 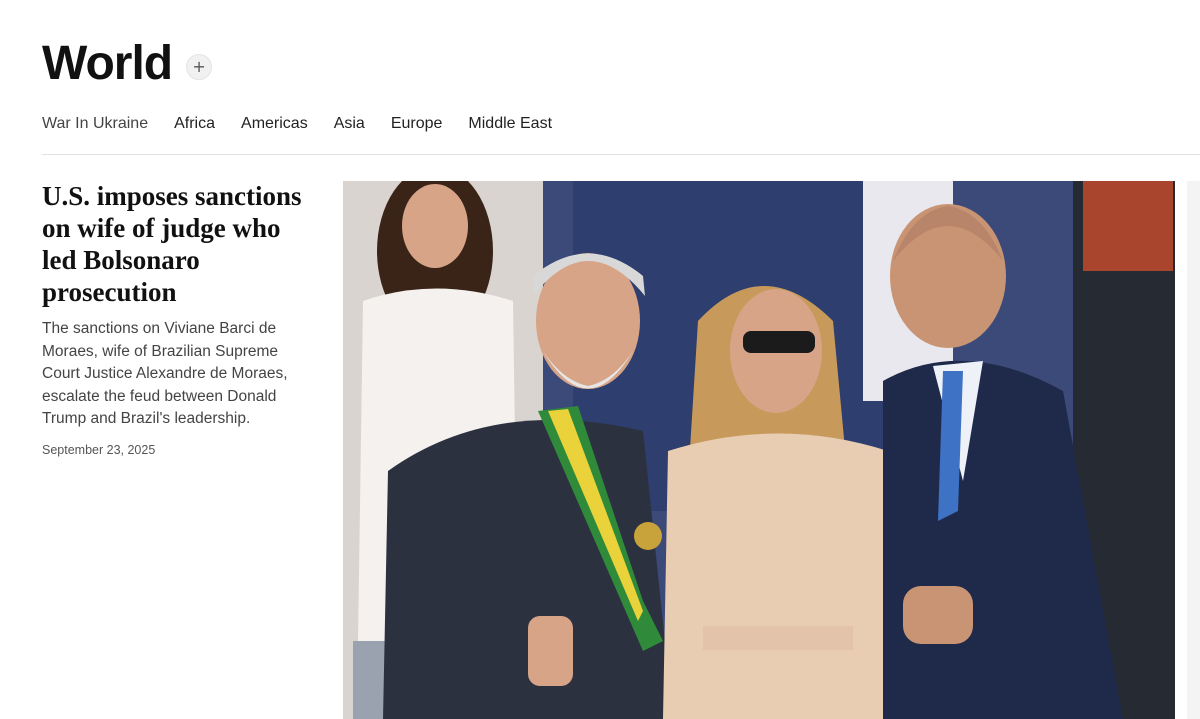 What do you see at coordinates (194, 124) in the screenshot?
I see `subnav-item-africa: Africa` at bounding box center [194, 124].